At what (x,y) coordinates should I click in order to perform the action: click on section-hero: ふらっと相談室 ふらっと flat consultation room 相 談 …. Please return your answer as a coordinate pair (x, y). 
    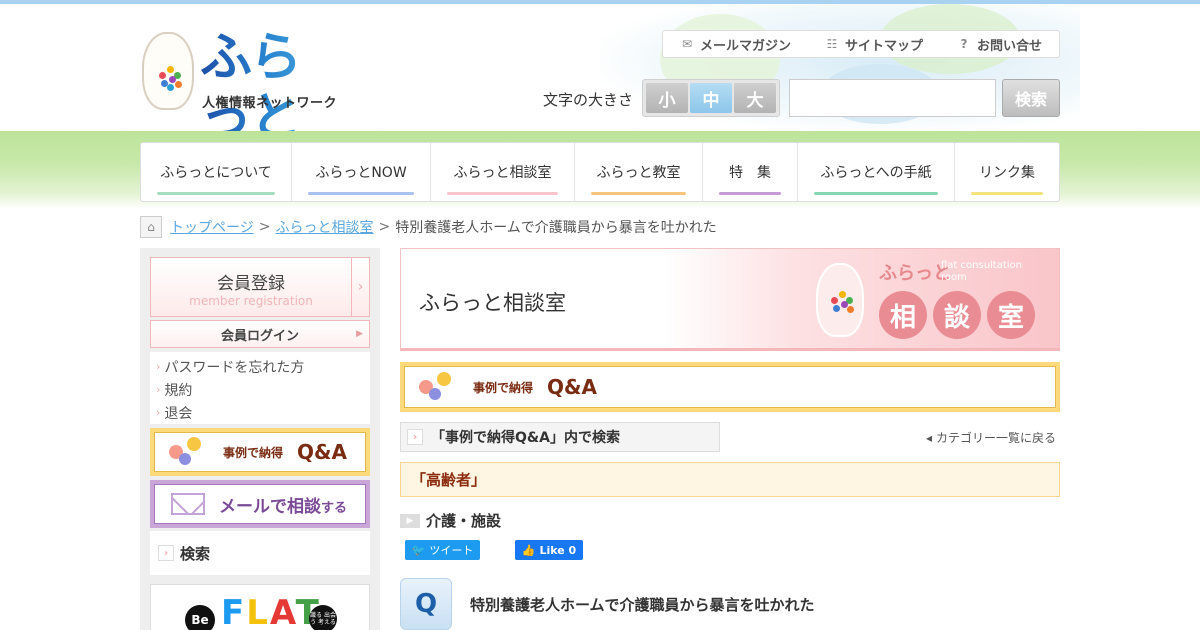
    Looking at the image, I should click on (730, 299).